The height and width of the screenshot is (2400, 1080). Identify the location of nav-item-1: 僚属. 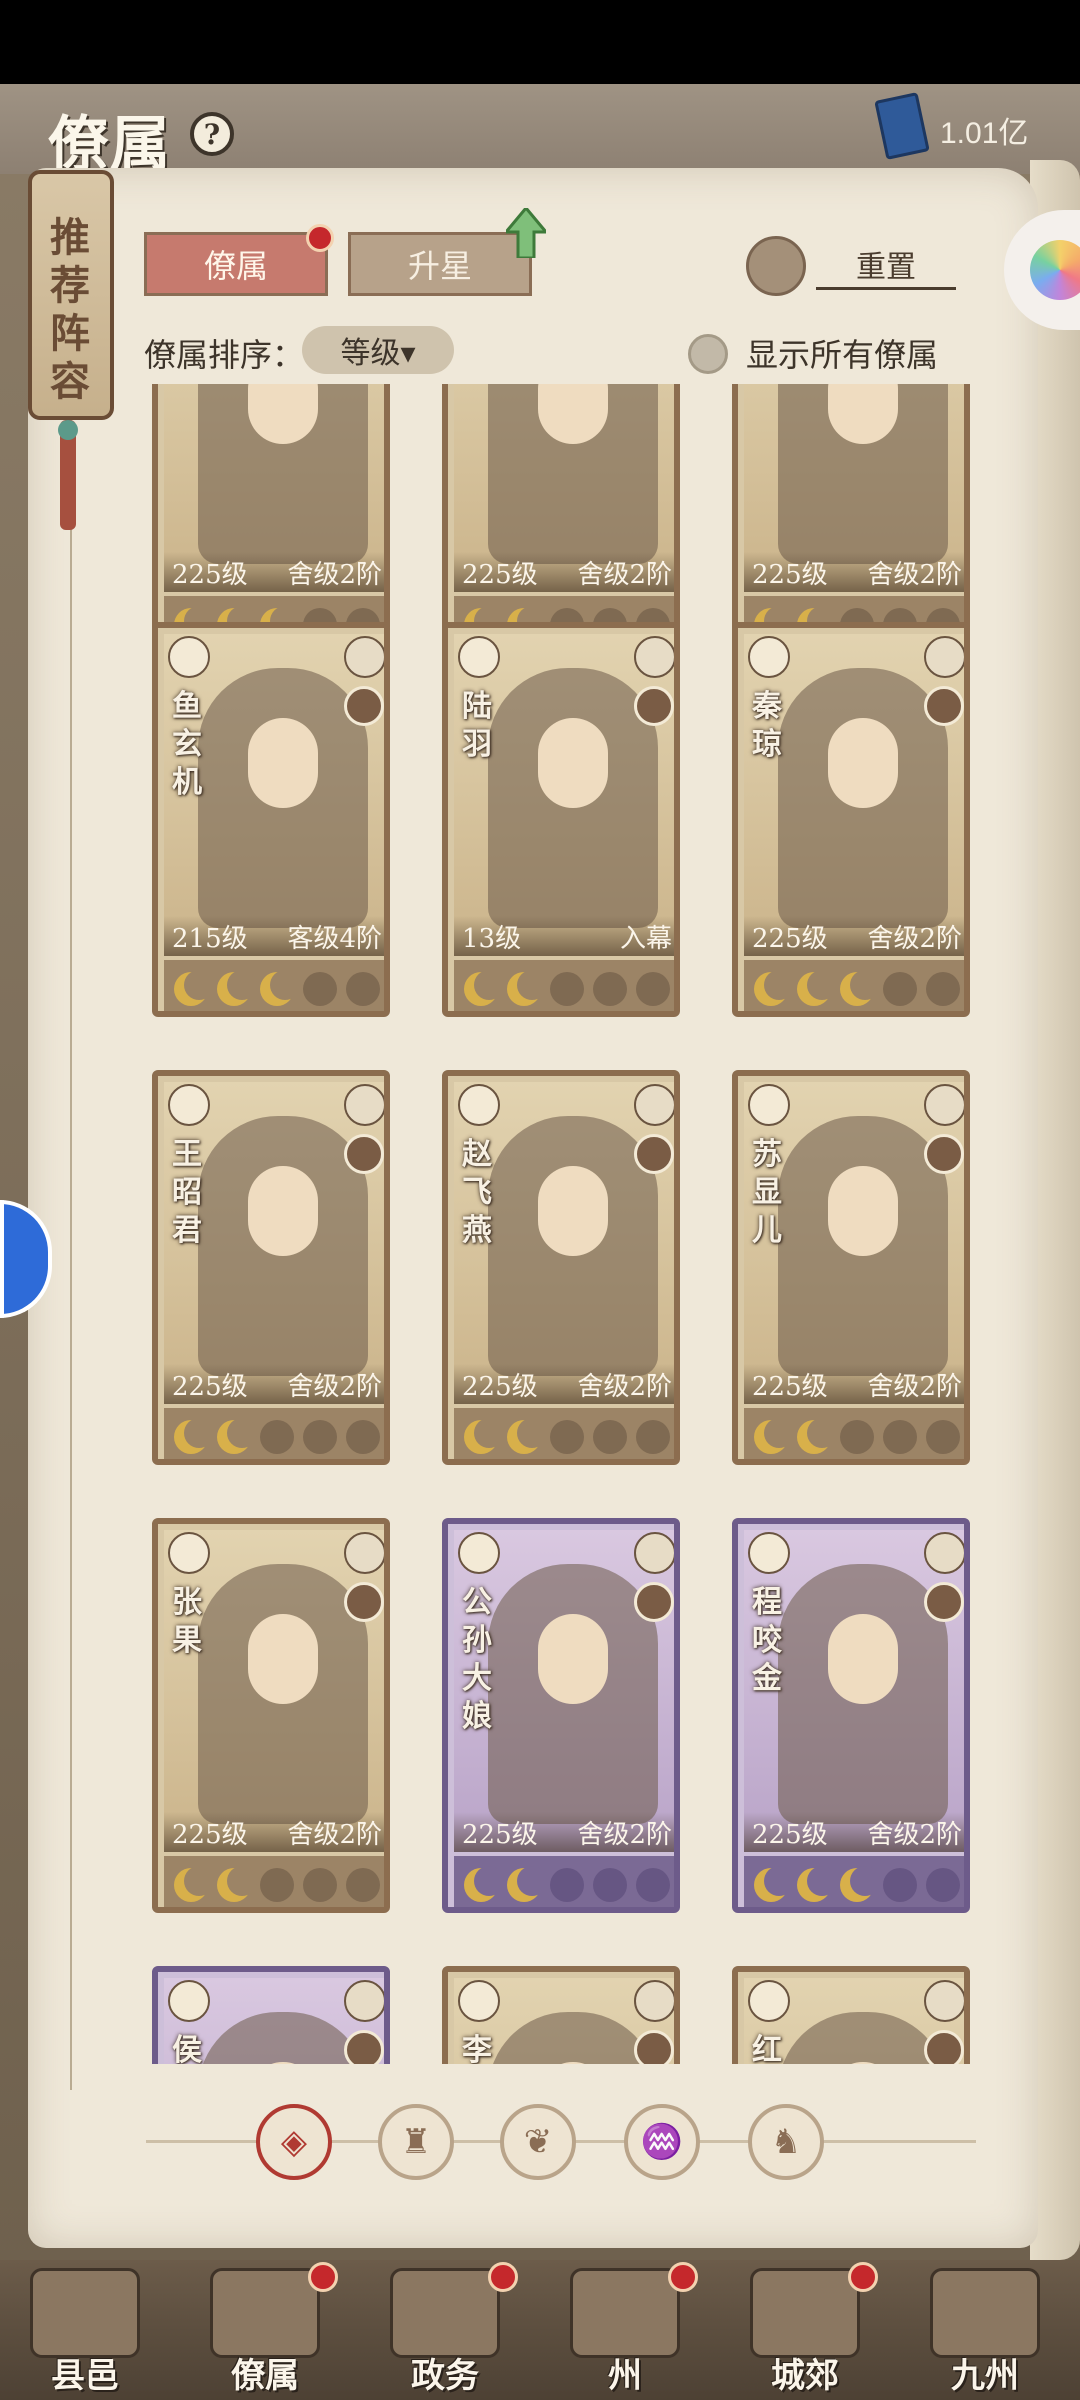
(265, 2330).